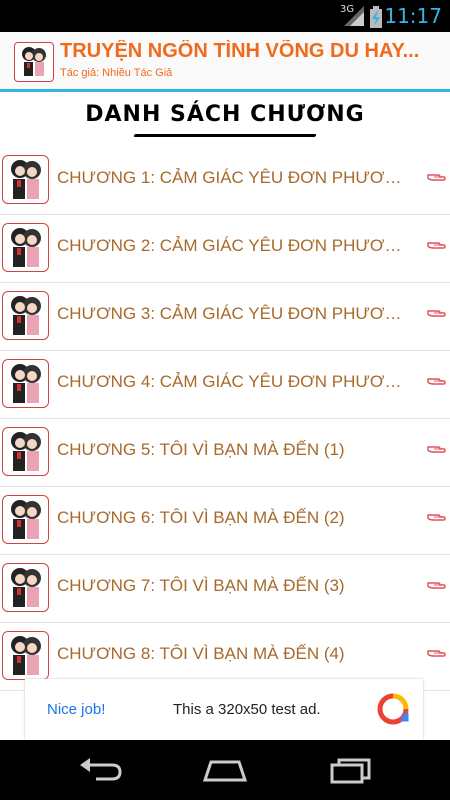 The width and height of the screenshot is (450, 800). I want to click on status-bar: 3G 11:17, so click(225, 16).